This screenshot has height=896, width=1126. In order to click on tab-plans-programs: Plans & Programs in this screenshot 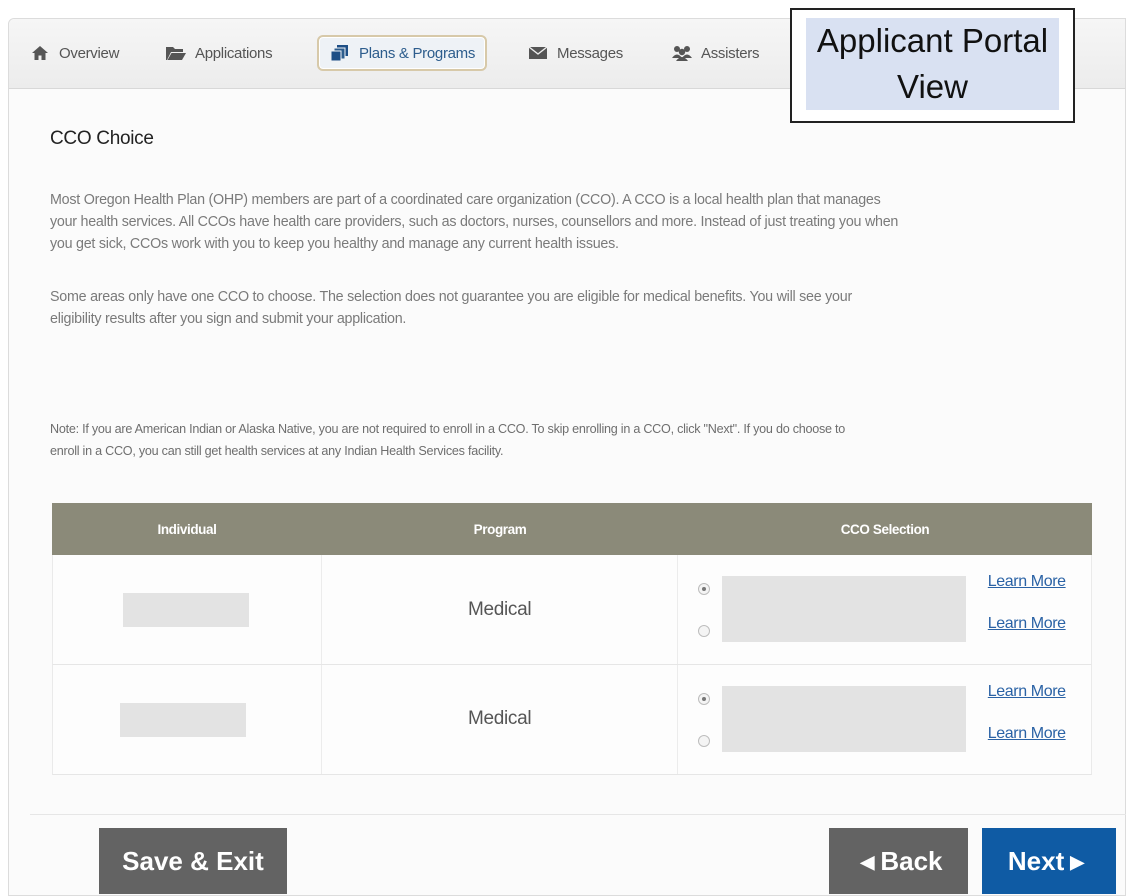, I will do `click(402, 53)`.